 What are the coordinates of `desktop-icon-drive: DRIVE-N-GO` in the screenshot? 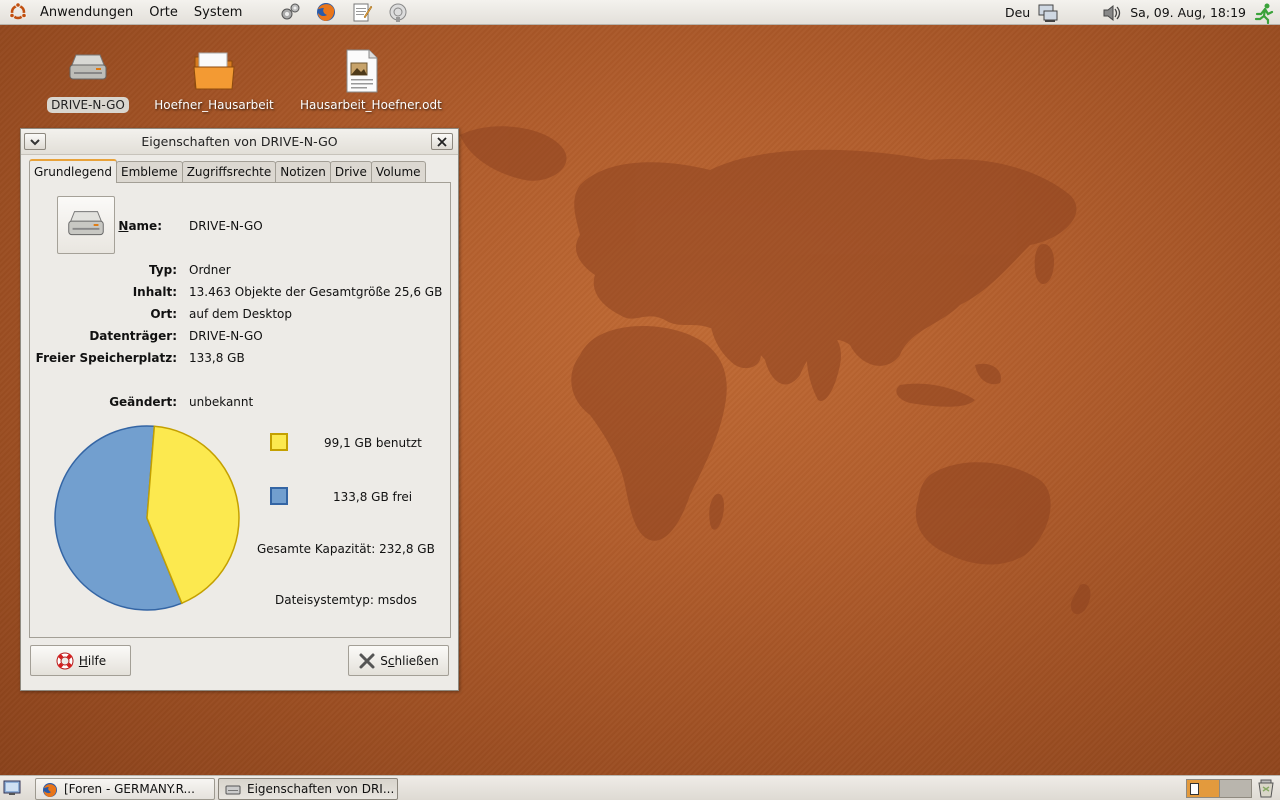 It's located at (88, 80).